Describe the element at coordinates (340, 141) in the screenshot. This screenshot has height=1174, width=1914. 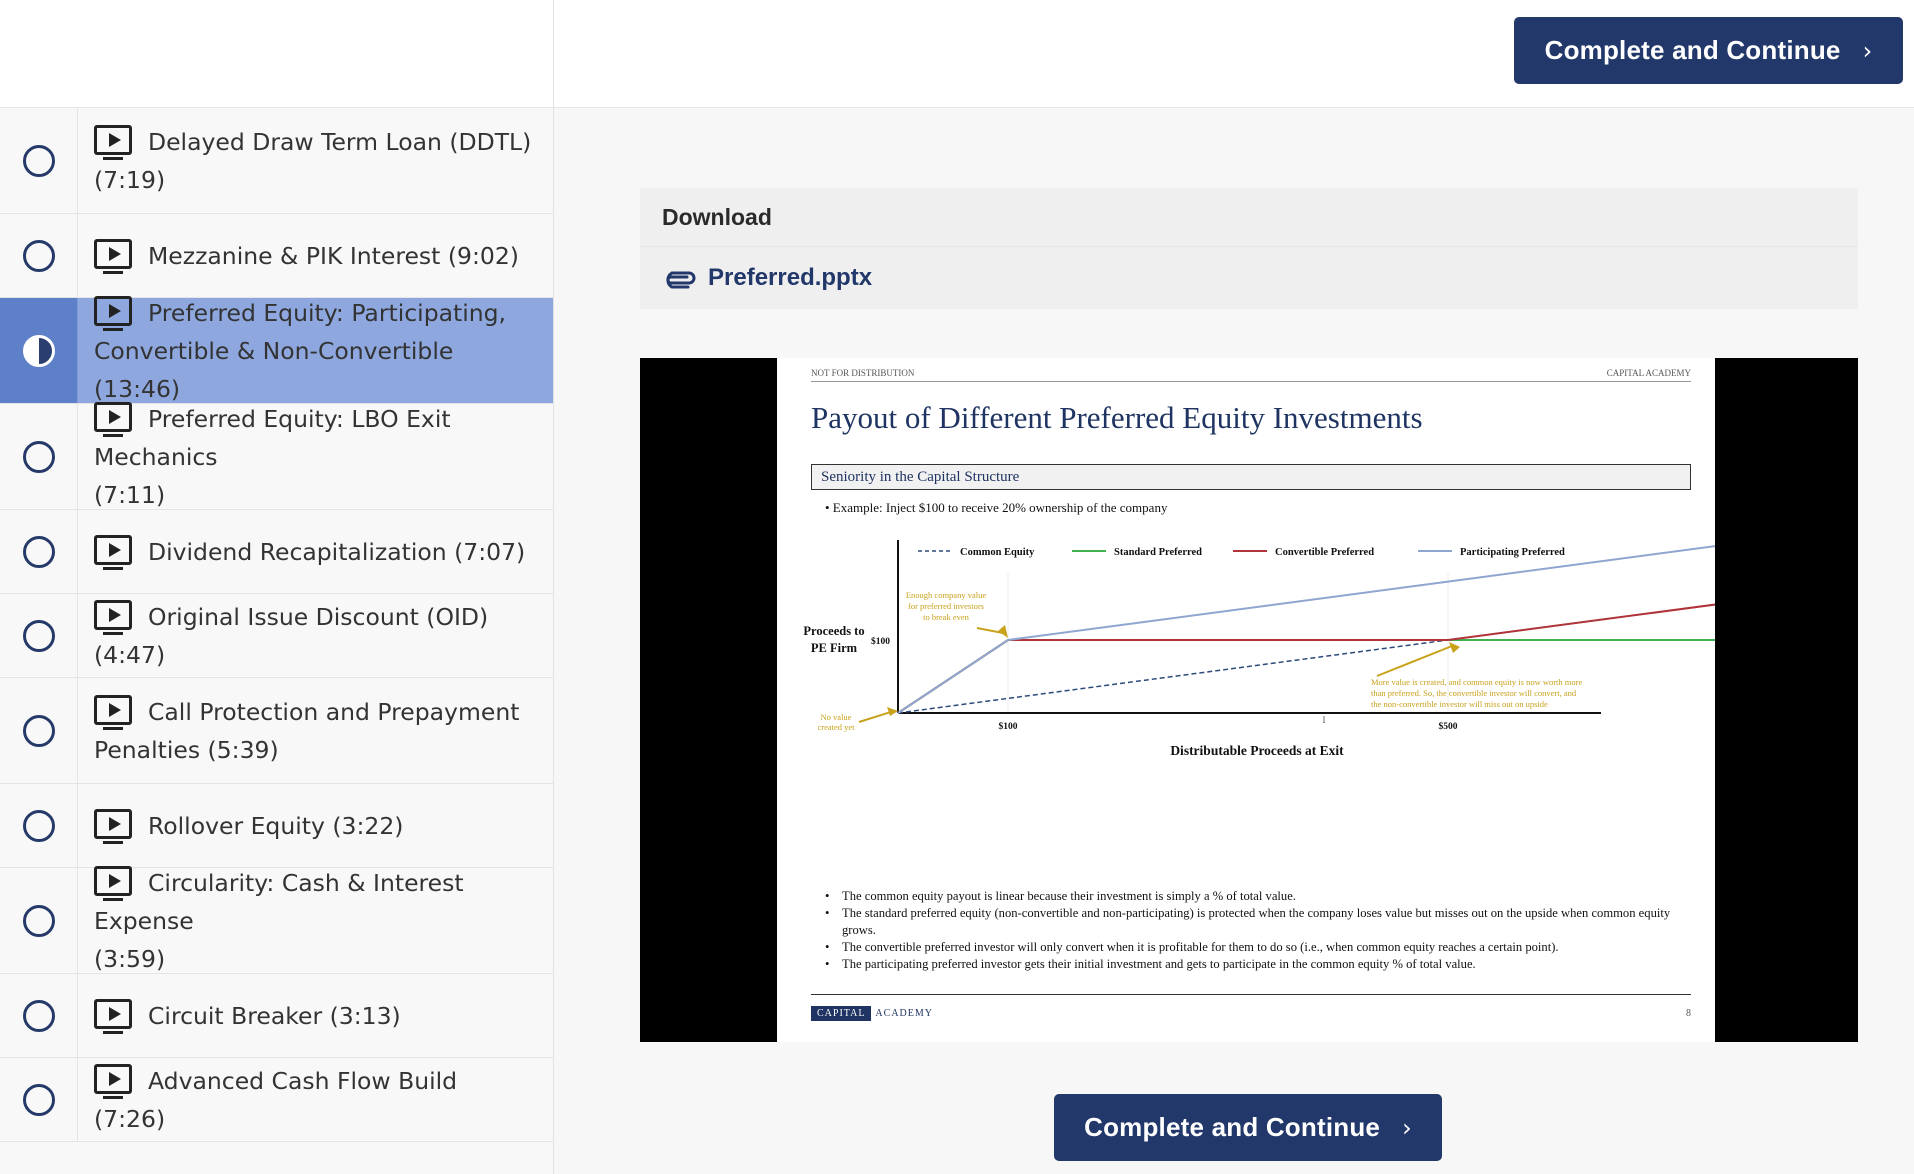
I see `lesson-title: Delayed Draw Term Loan (DDTL)` at that location.